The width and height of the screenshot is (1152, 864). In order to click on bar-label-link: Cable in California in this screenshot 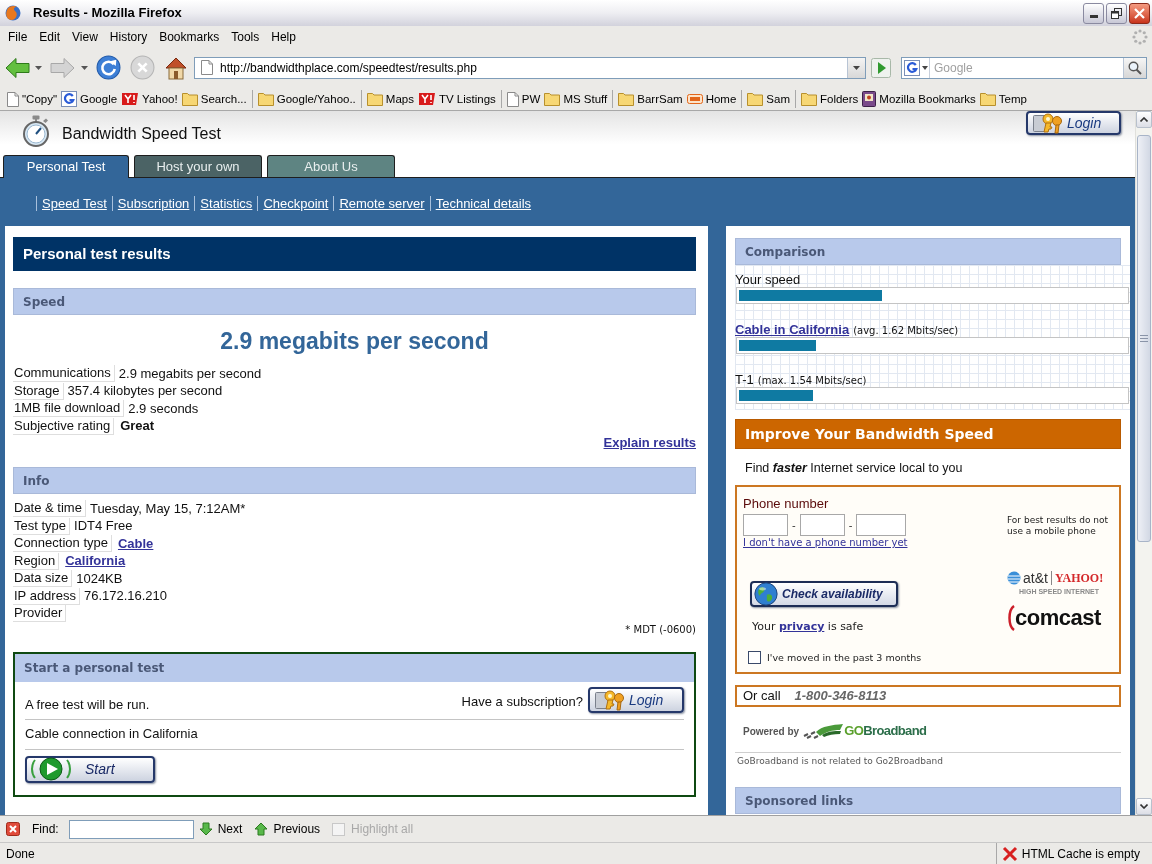, I will do `click(792, 329)`.